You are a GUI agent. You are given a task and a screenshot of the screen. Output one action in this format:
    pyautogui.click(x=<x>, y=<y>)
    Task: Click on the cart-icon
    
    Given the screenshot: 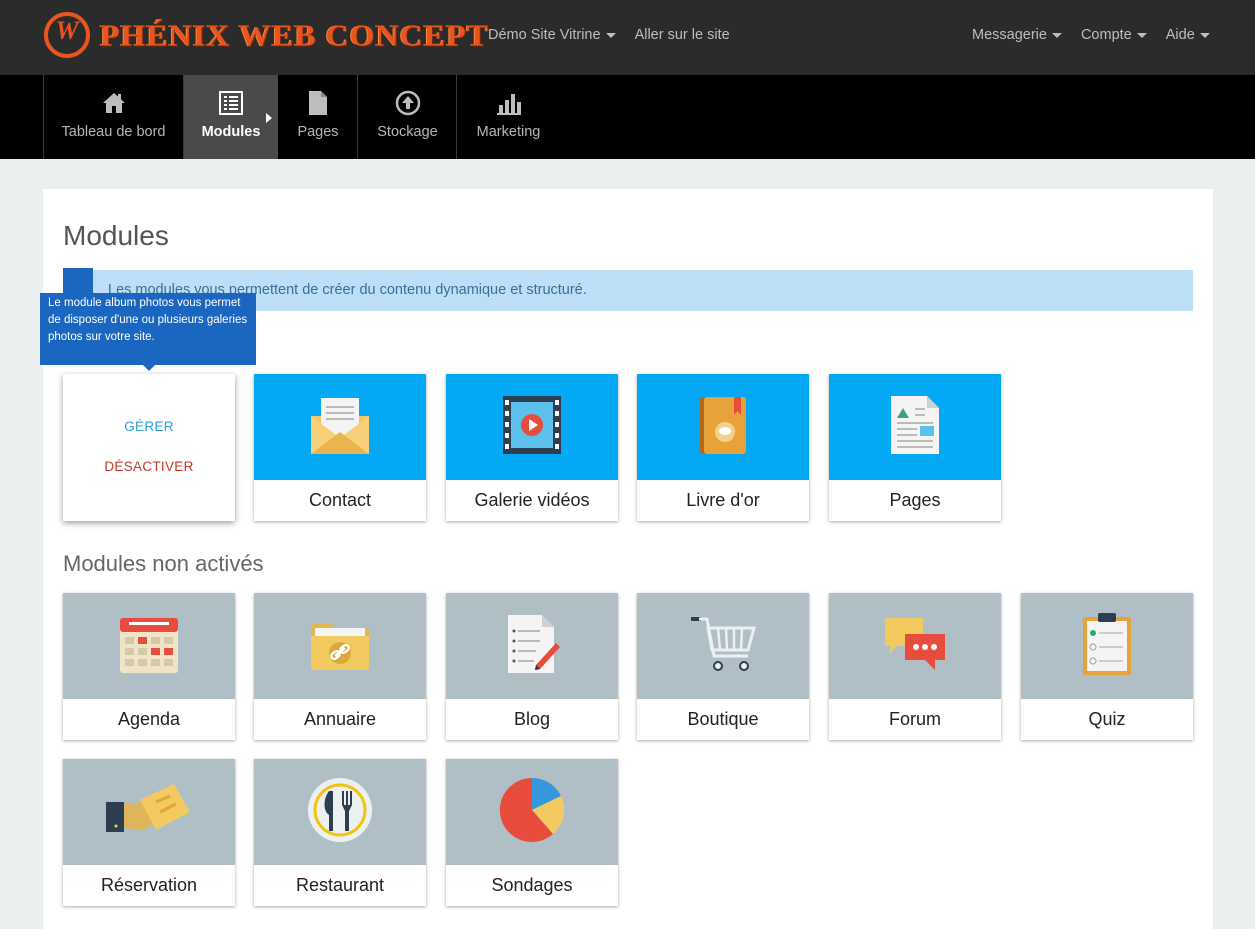 What is the action you would take?
    pyautogui.click(x=723, y=646)
    